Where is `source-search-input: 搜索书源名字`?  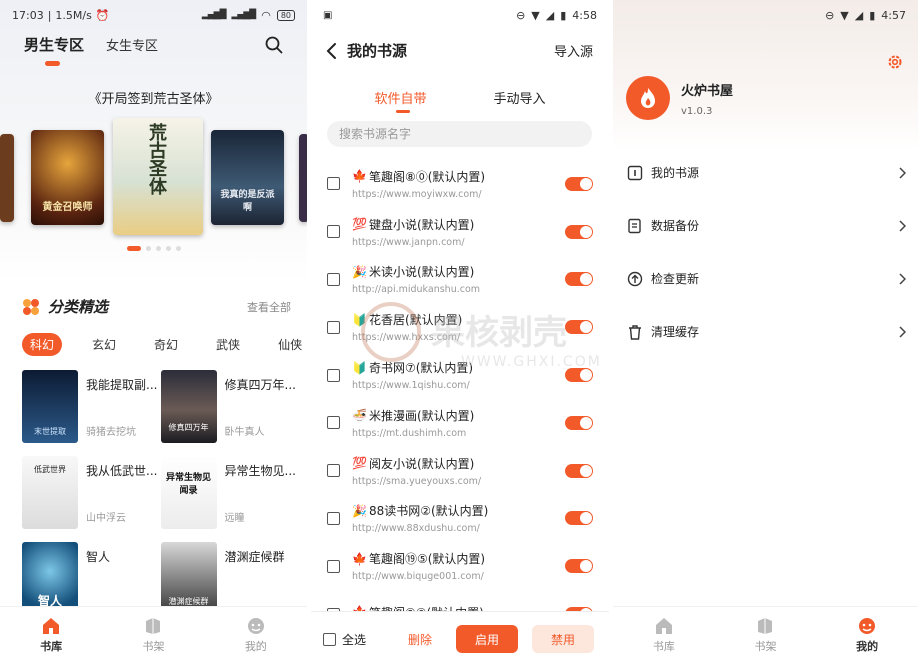
source-search-input: 搜索书源名字 is located at coordinates (459, 134).